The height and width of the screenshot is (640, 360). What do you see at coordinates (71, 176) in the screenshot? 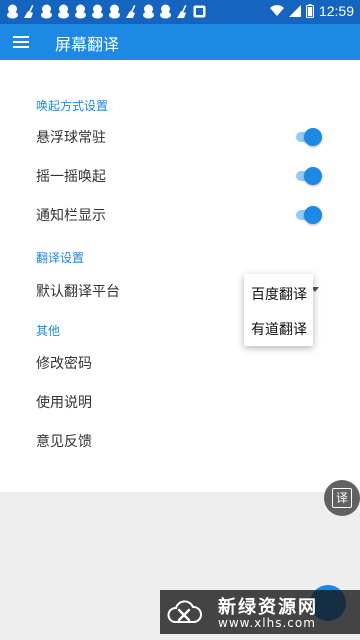
I see `setting-shake-wakeup: 摇一摇唤起` at bounding box center [71, 176].